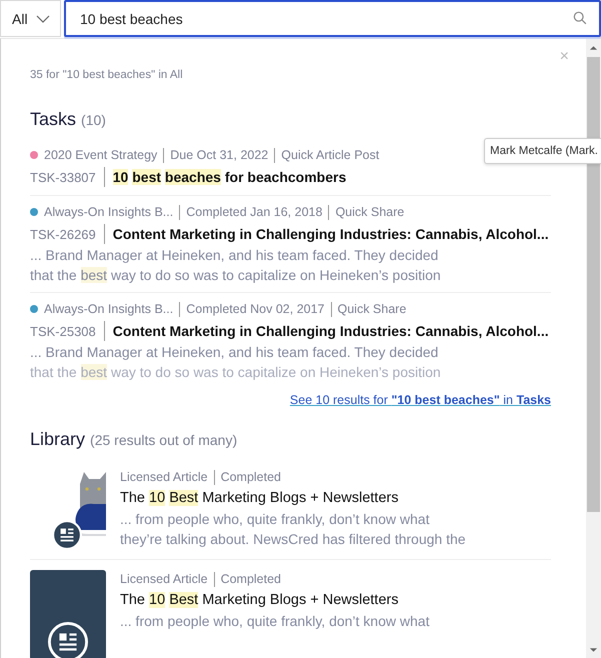  I want to click on task-title-link: 10 best beaches for beachcombers, so click(229, 177).